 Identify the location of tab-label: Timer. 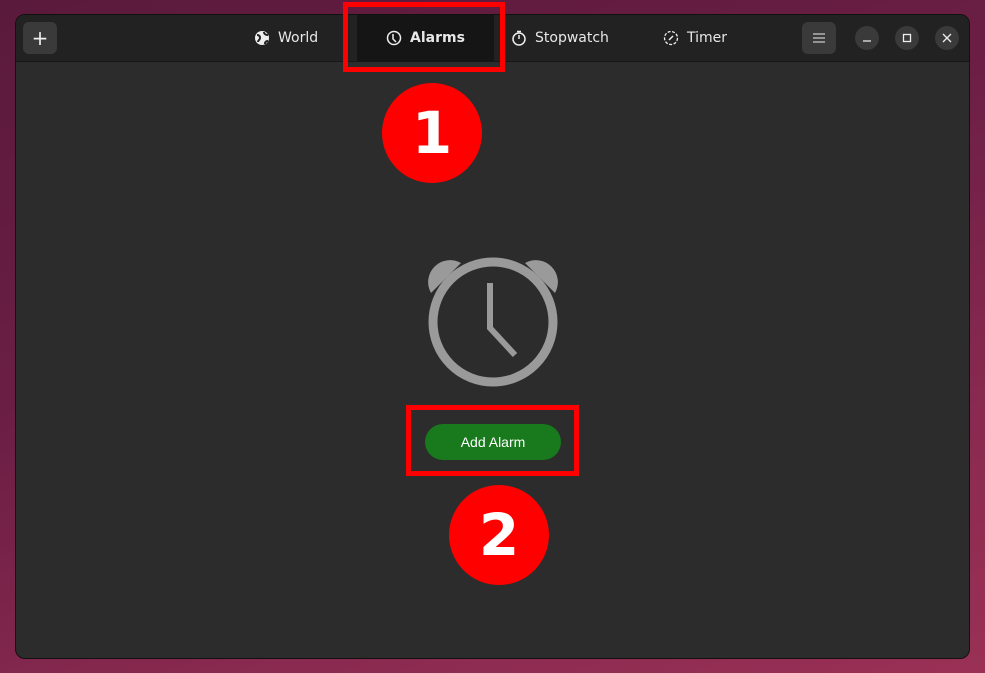
(707, 38).